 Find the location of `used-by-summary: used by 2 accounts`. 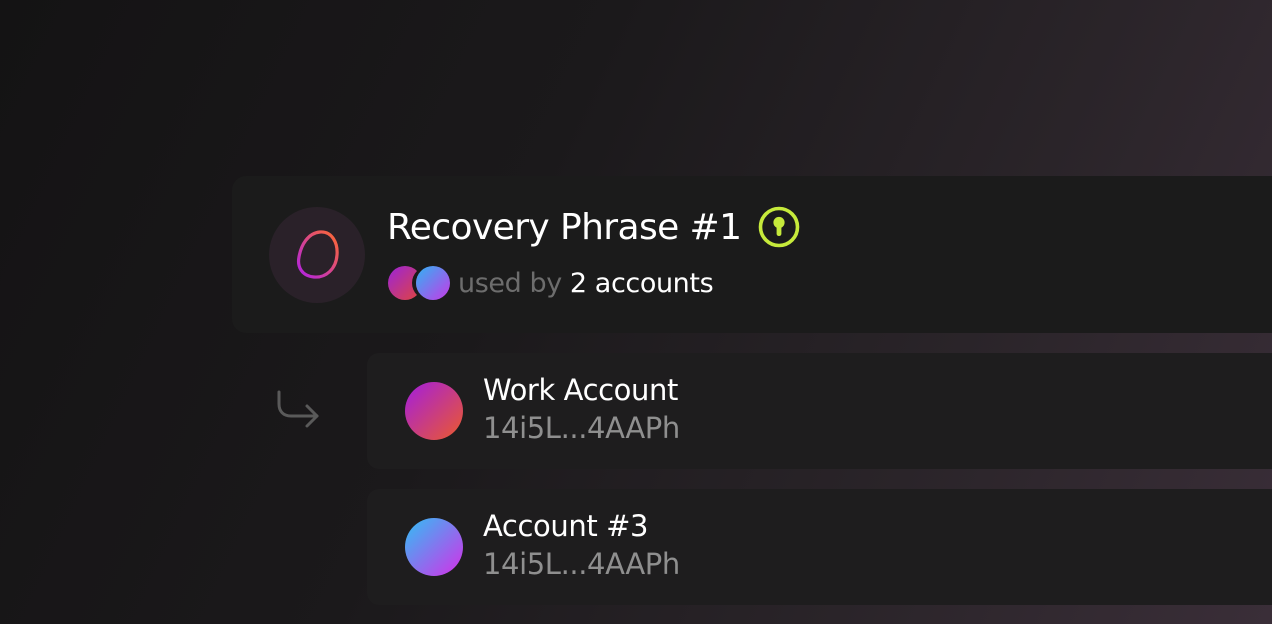

used-by-summary: used by 2 accounts is located at coordinates (551, 283).